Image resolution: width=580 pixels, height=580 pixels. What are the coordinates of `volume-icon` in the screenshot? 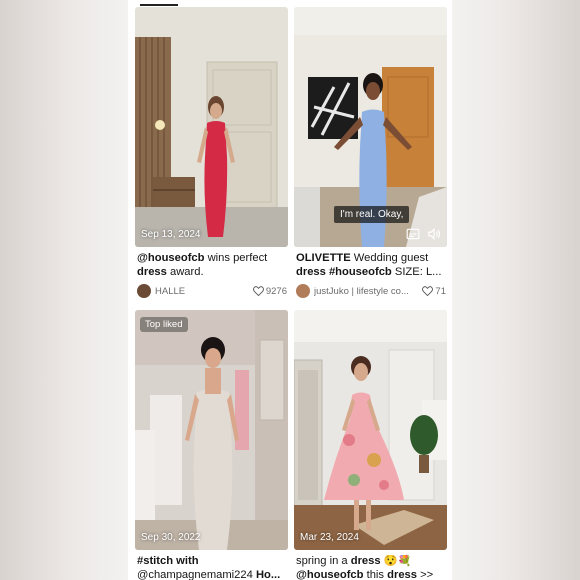 It's located at (434, 234).